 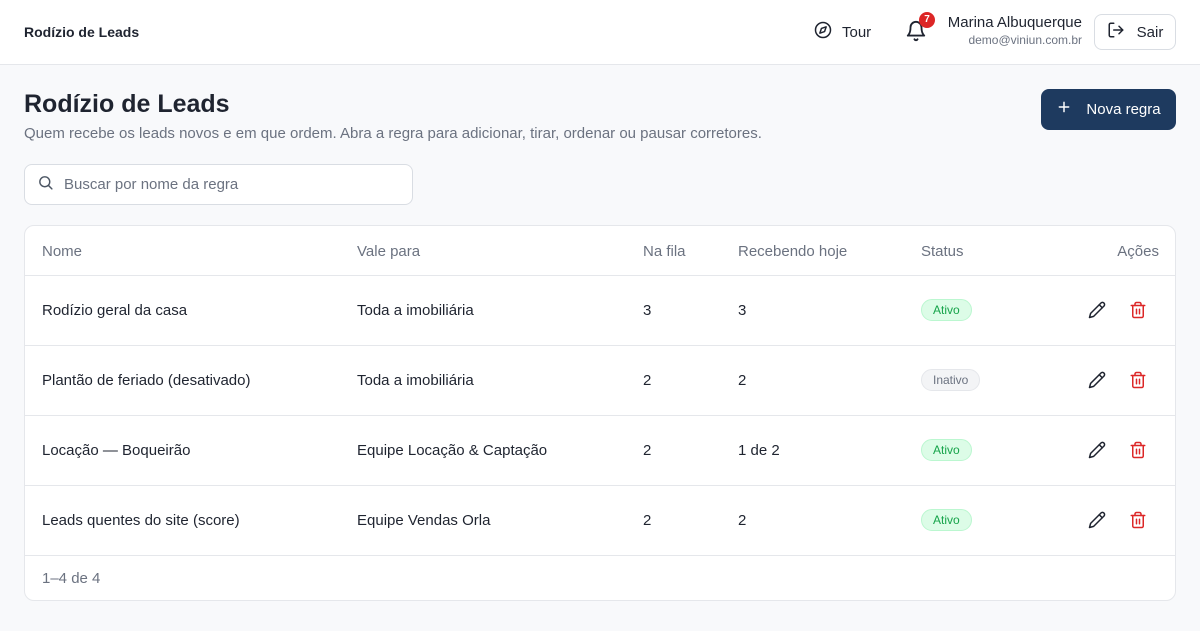 I want to click on rule-scope: Equipe Vendas Orla, so click(x=424, y=520).